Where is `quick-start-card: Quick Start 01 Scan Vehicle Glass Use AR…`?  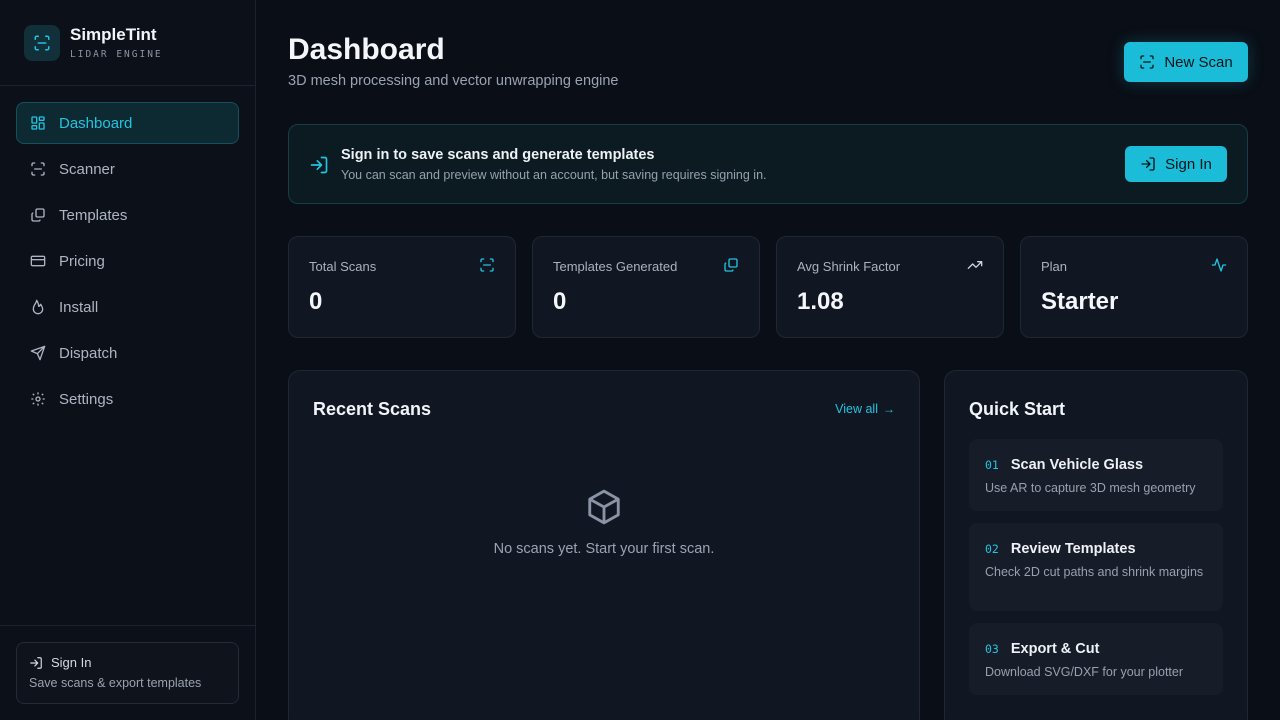
quick-start-card: Quick Start 01 Scan Vehicle Glass Use AR… is located at coordinates (1096, 545).